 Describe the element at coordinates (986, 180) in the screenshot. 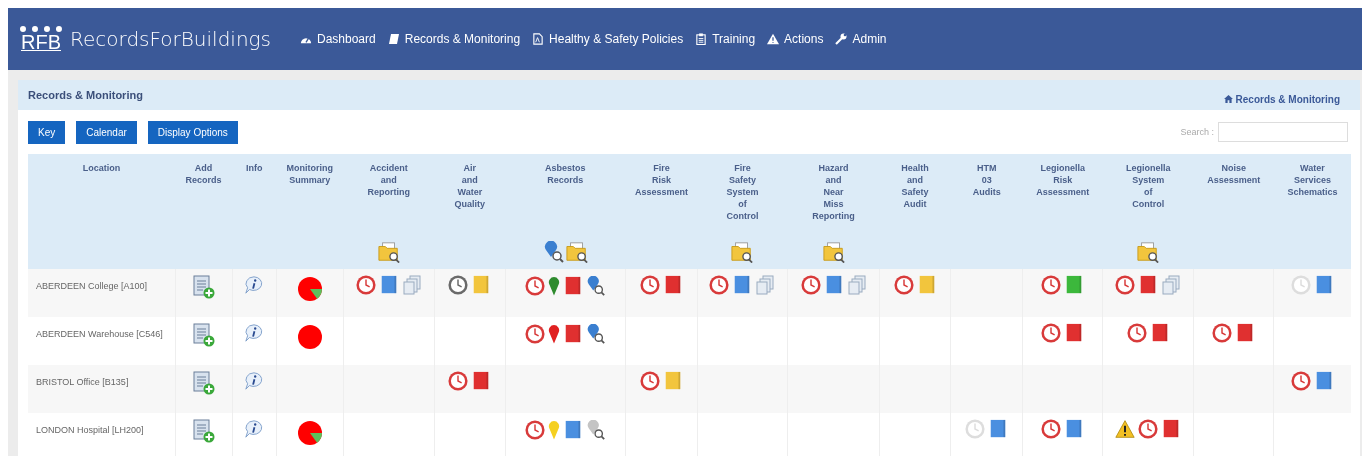

I see `column-header: HTM 03 Audits` at that location.